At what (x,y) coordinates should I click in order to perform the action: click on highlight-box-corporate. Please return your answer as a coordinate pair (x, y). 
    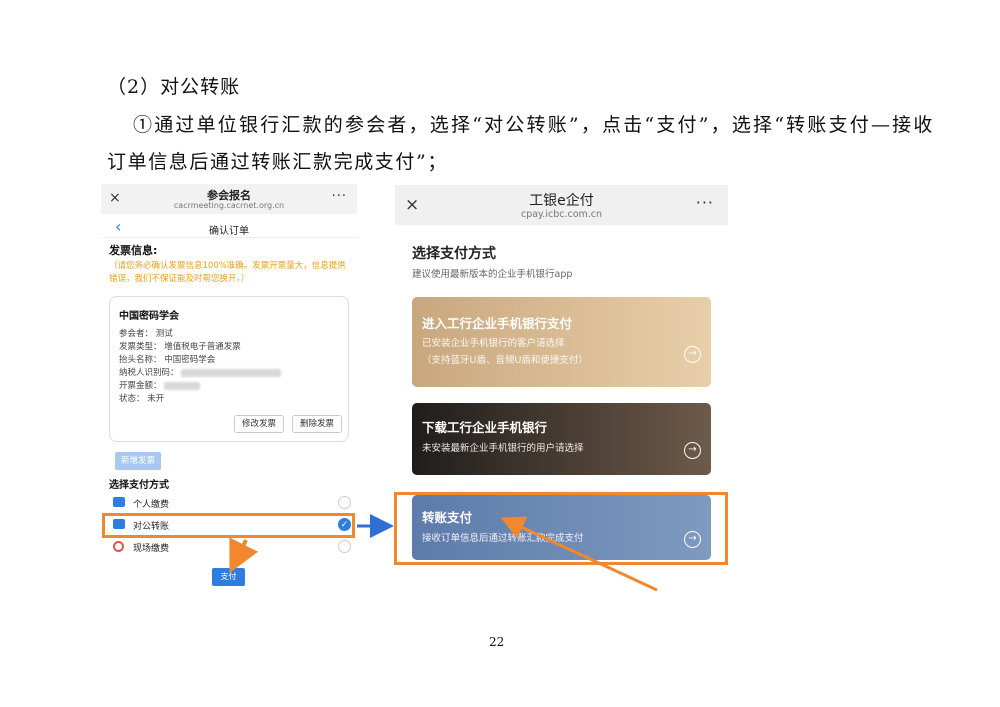
    Looking at the image, I should click on (228, 525).